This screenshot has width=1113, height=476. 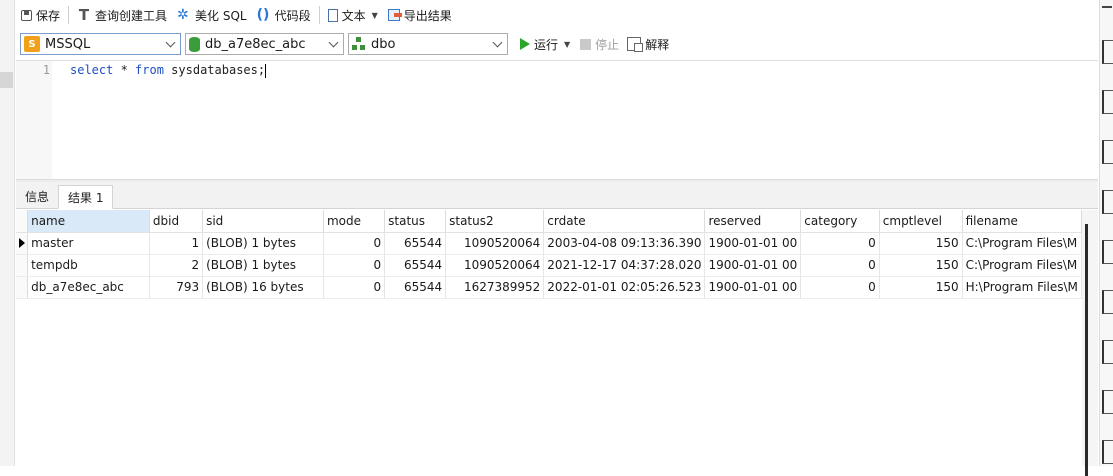 What do you see at coordinates (624, 221) in the screenshot?
I see `column-header: crdate` at bounding box center [624, 221].